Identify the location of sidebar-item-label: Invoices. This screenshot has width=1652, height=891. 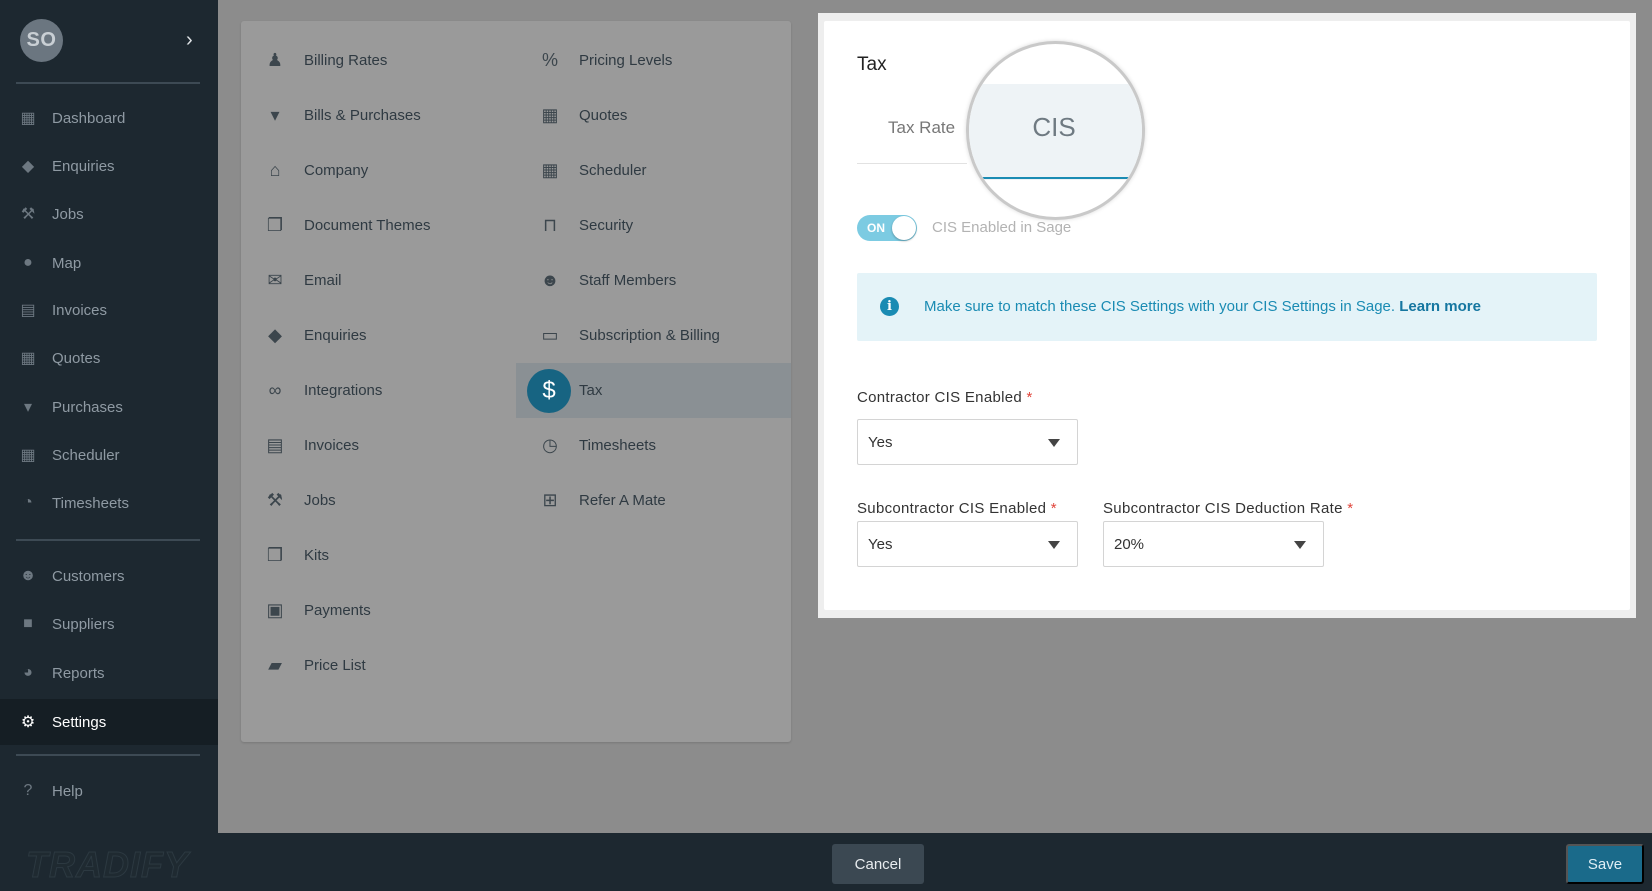
(80, 310).